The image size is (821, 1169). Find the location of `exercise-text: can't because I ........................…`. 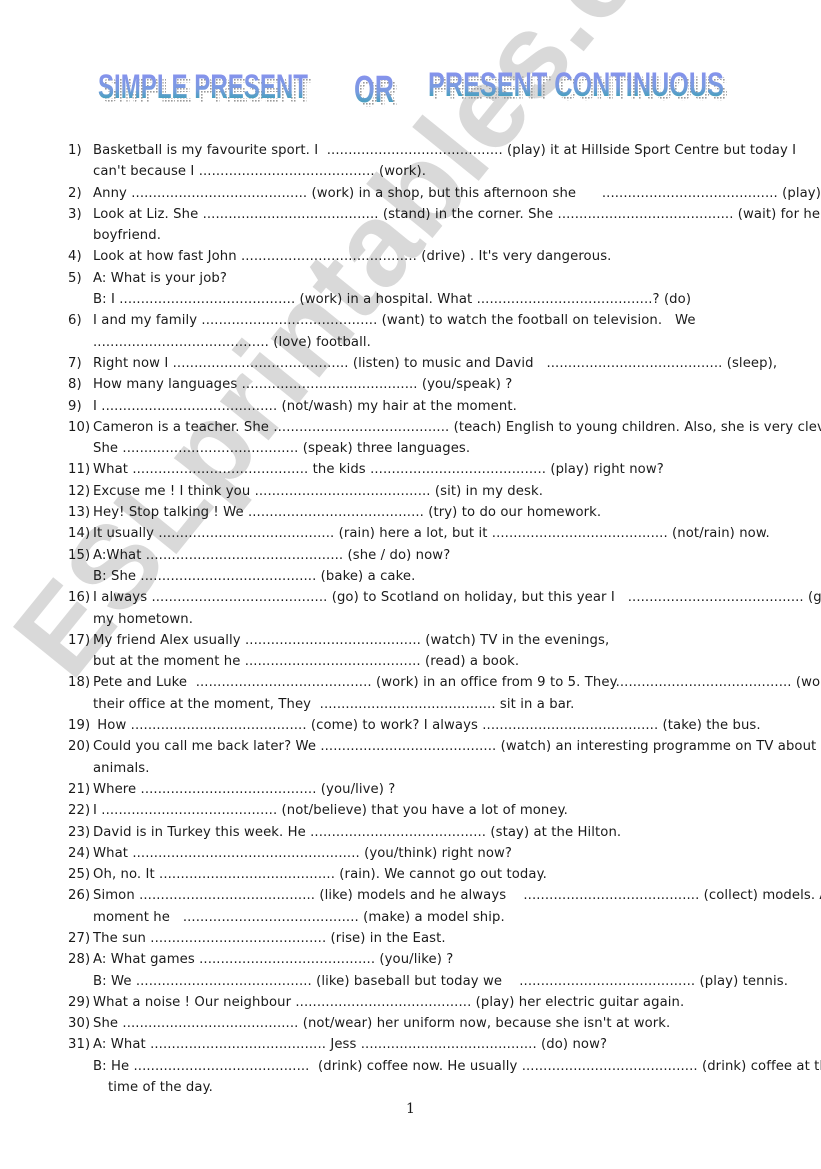

exercise-text: can't because I ........................… is located at coordinates (260, 172).